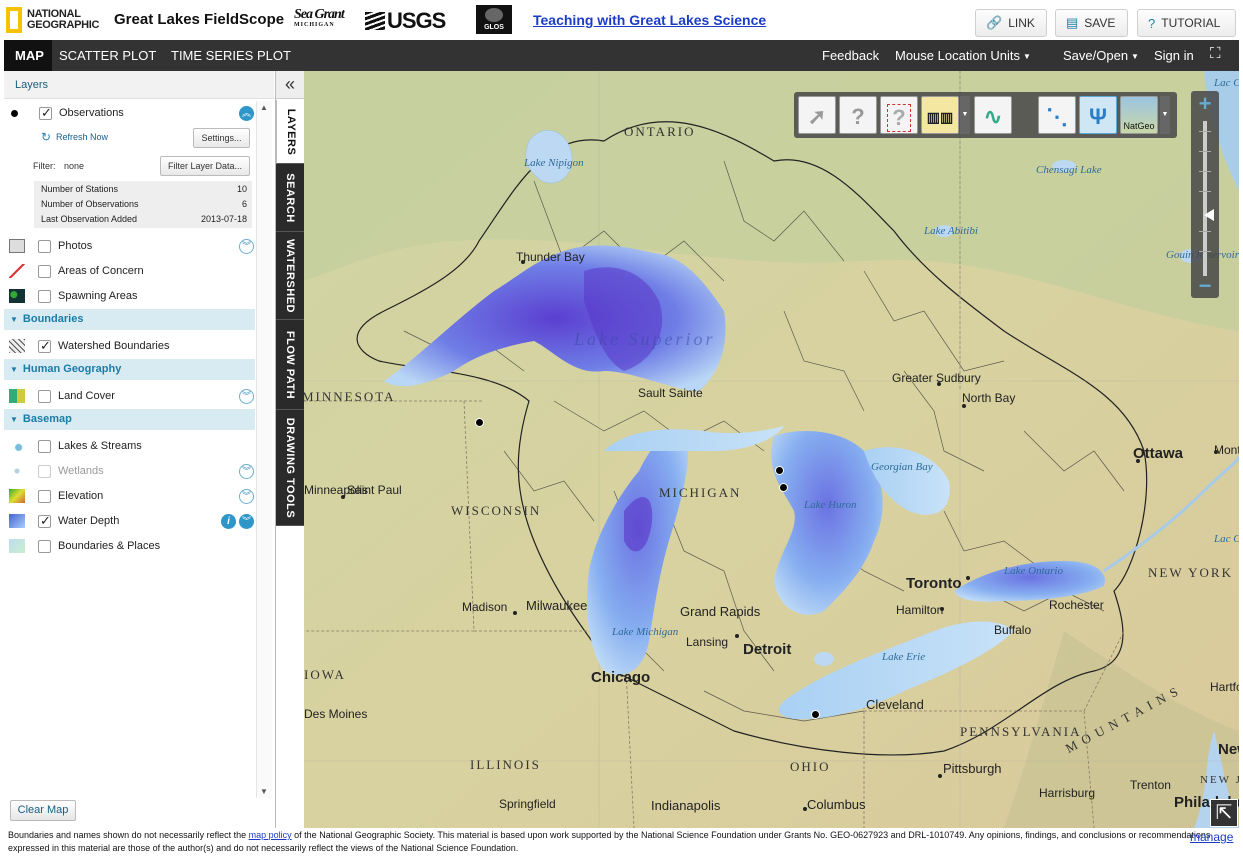 The width and height of the screenshot is (1243, 862). What do you see at coordinates (375, 21) in the screenshot?
I see `usgs-waves-icon` at bounding box center [375, 21].